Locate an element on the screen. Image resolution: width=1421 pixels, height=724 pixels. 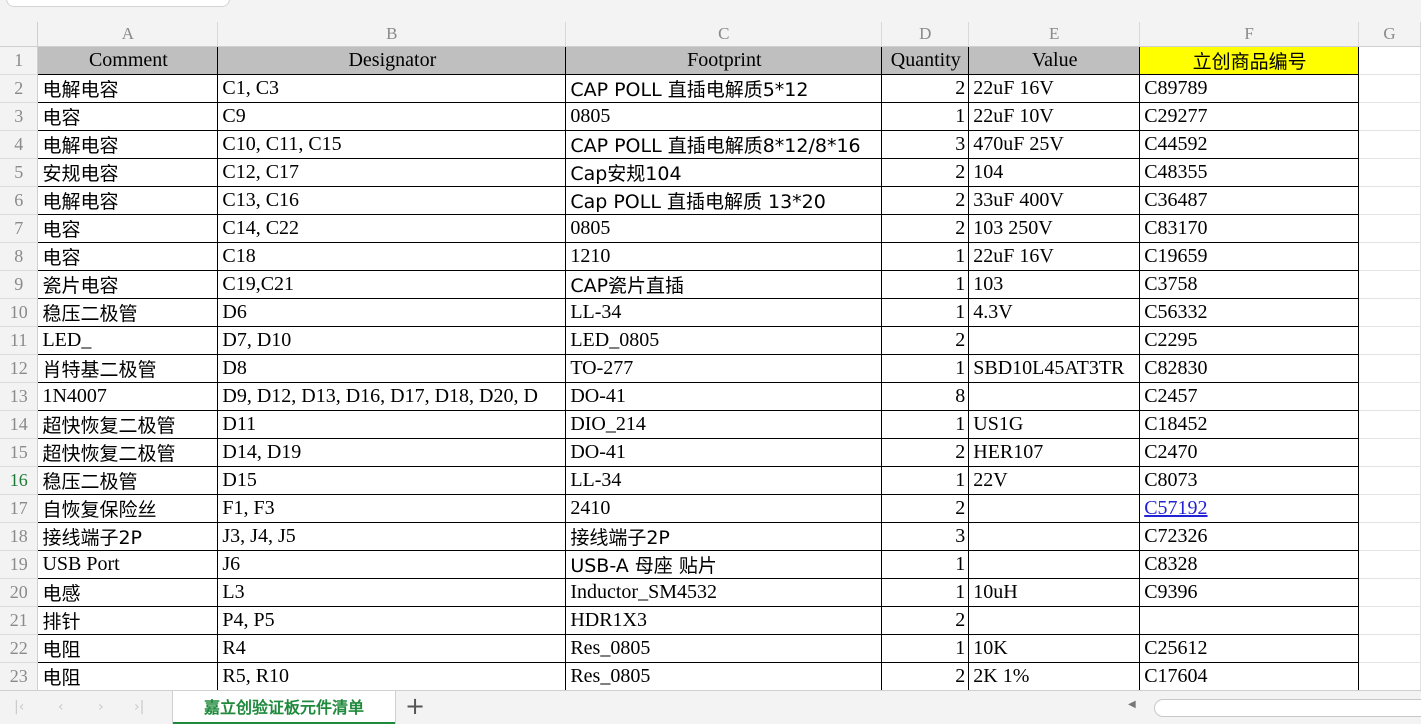
value-cell: HER107 is located at coordinates (1054, 452).